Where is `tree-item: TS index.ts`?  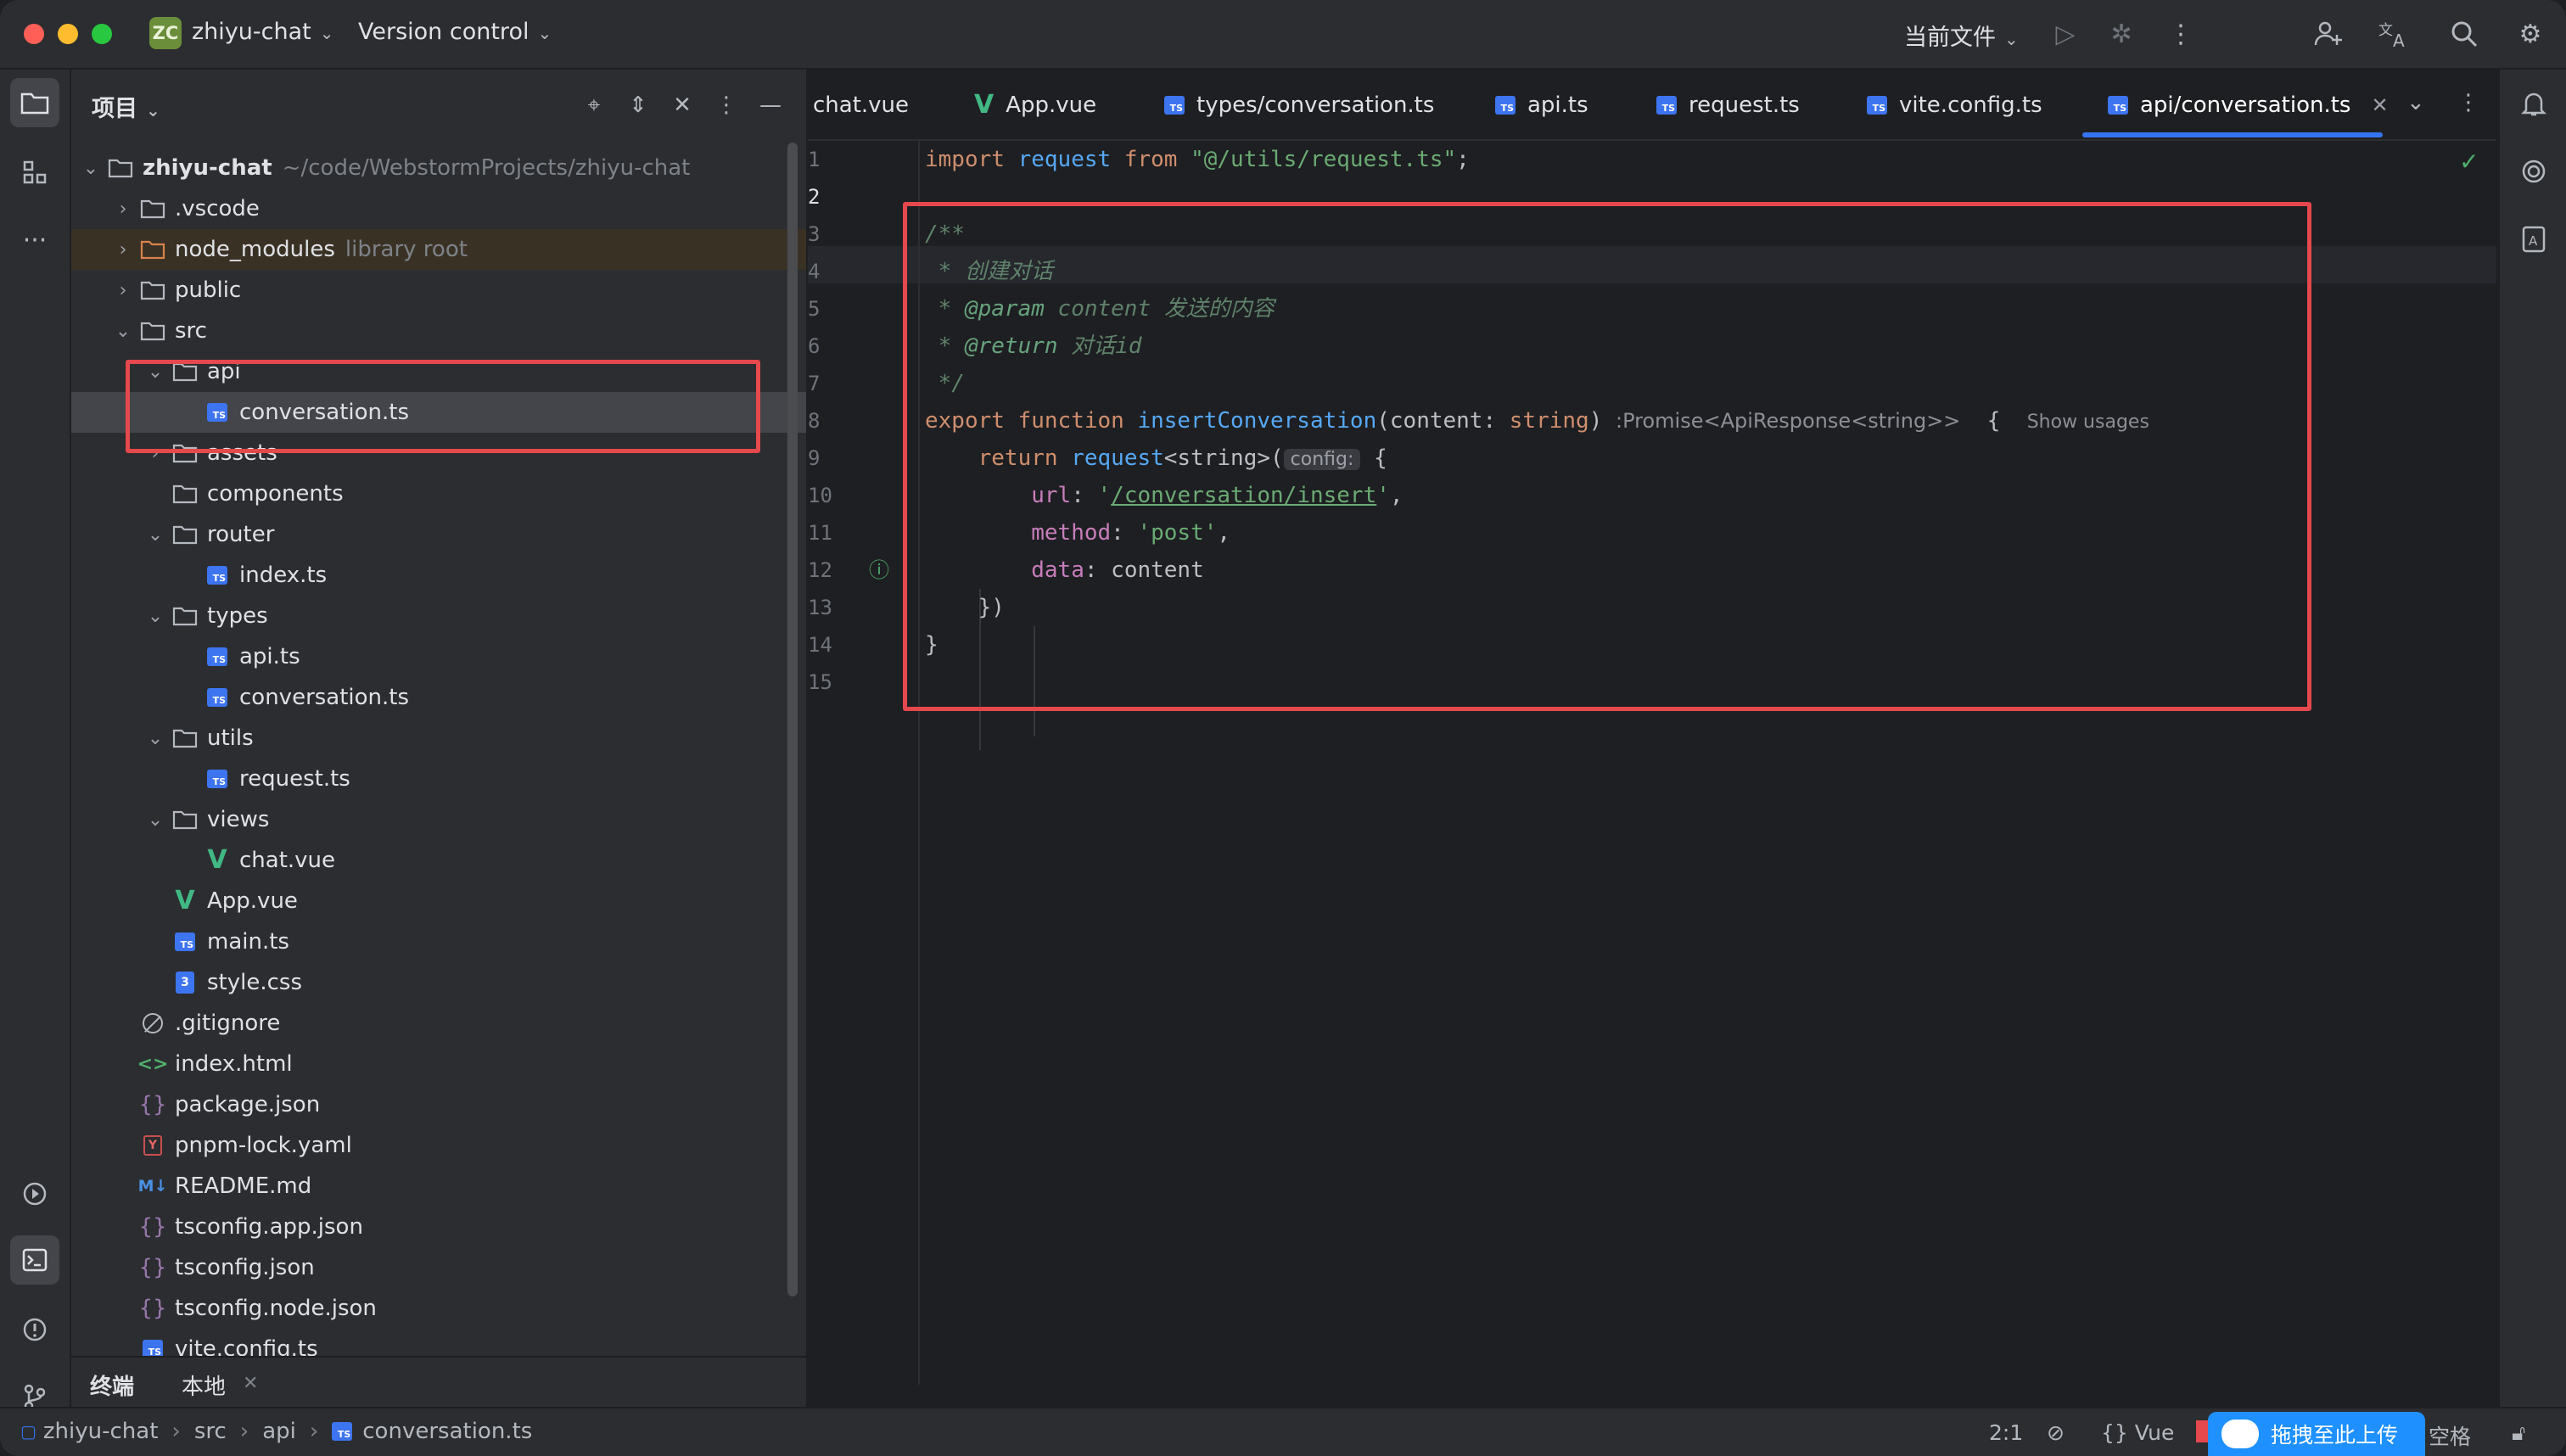
tree-item: TS index.ts is located at coordinates (438, 575).